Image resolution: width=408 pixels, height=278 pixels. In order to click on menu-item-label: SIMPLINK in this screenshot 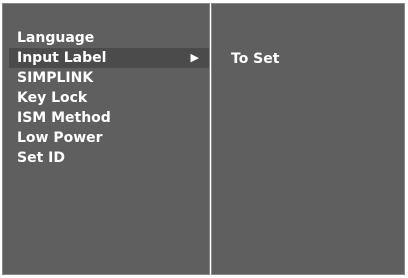, I will do `click(55, 78)`.